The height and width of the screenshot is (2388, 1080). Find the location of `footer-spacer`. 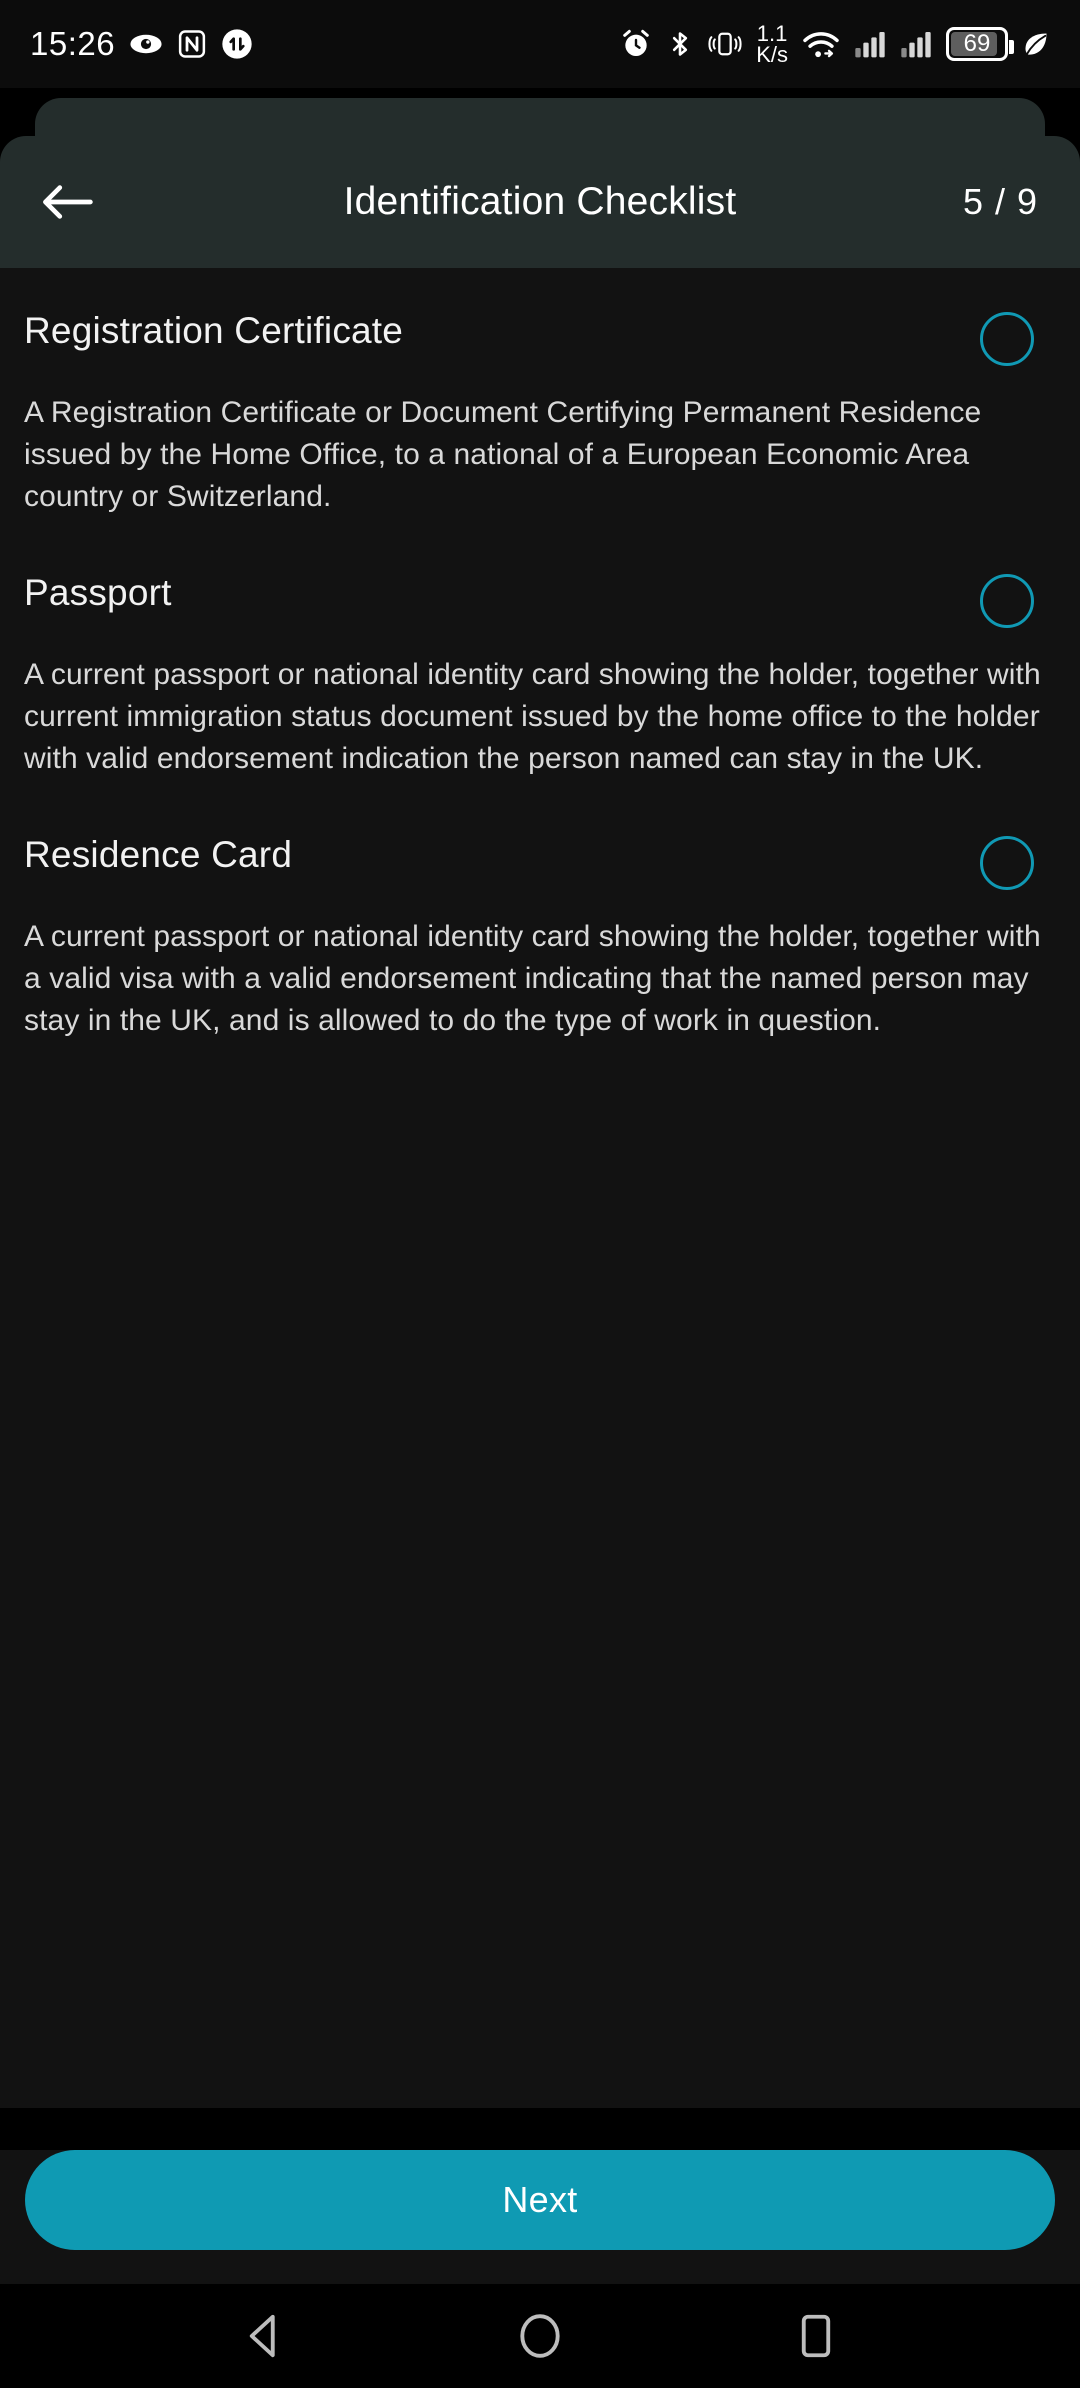

footer-spacer is located at coordinates (540, 2267).